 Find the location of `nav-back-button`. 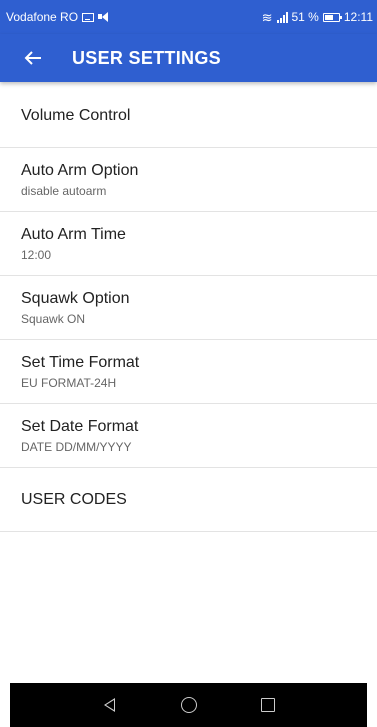

nav-back-button is located at coordinates (110, 705).